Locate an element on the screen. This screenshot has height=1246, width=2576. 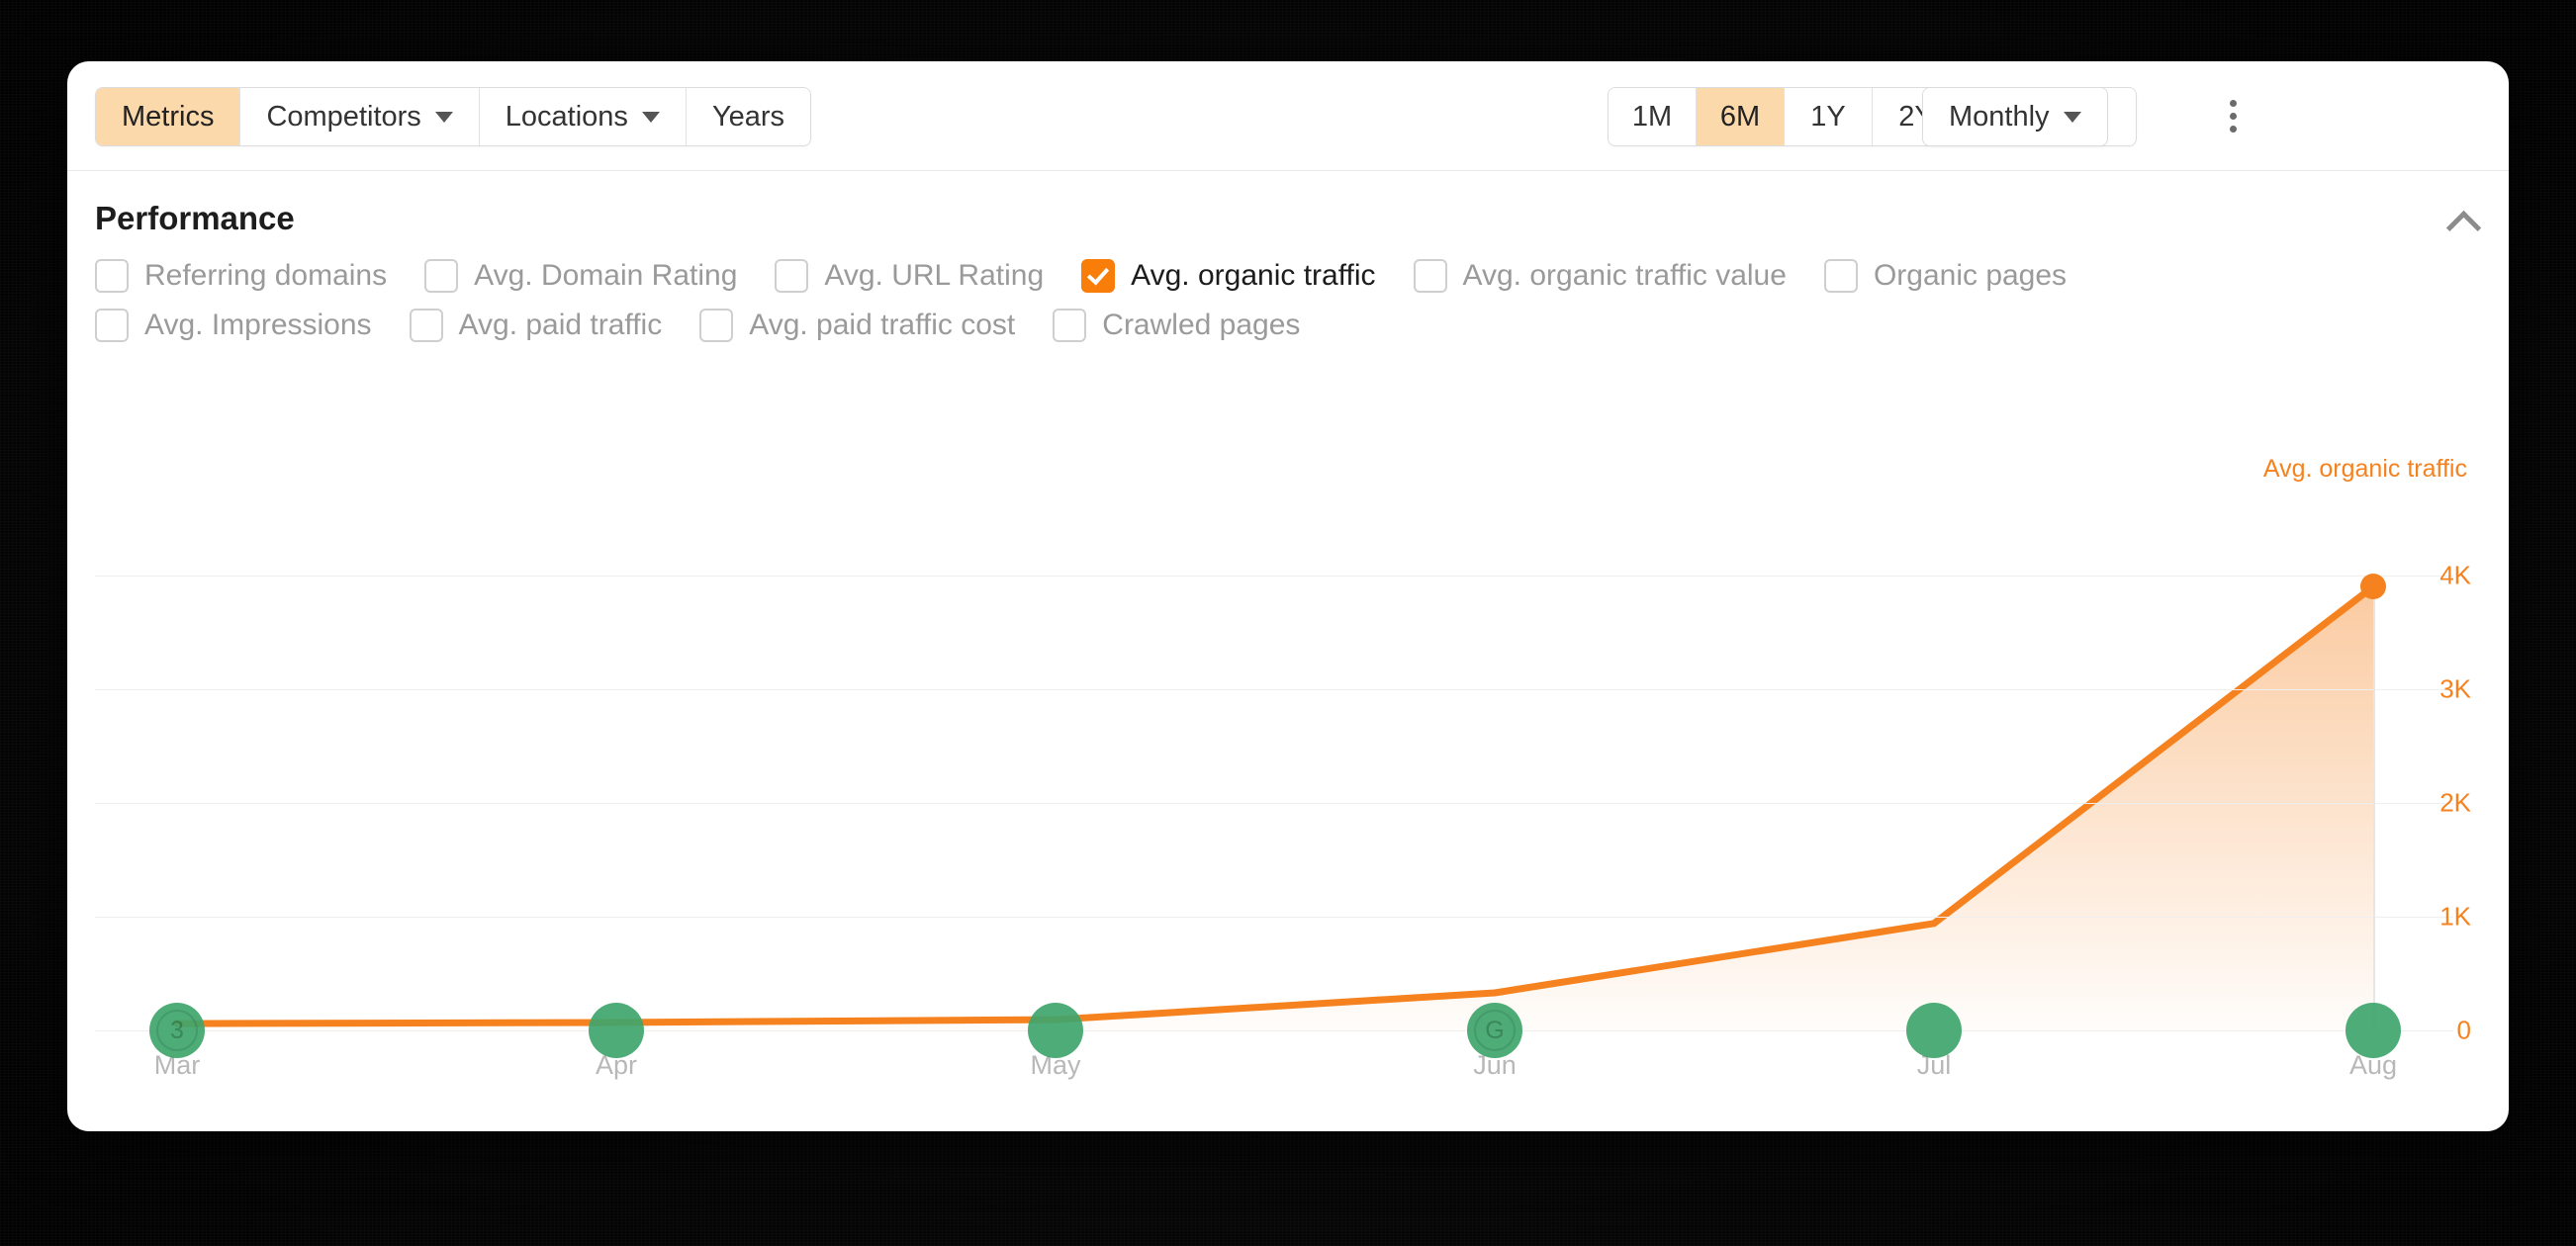
metric-avg-organic-traffic: Avg. organic traffic is located at coordinates (1228, 276).